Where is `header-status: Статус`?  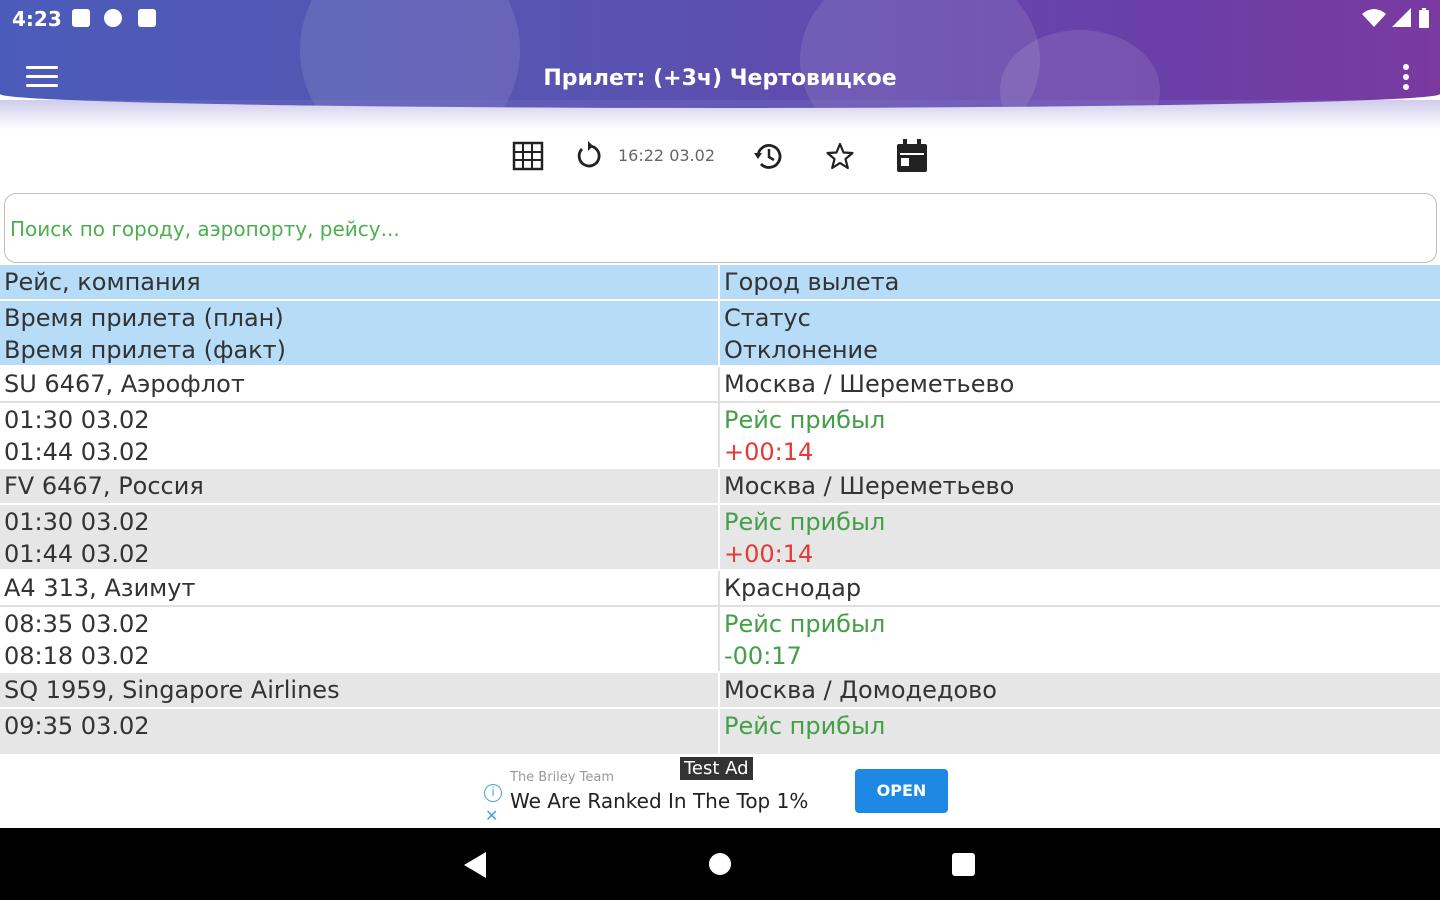
header-status: Статус is located at coordinates (767, 318).